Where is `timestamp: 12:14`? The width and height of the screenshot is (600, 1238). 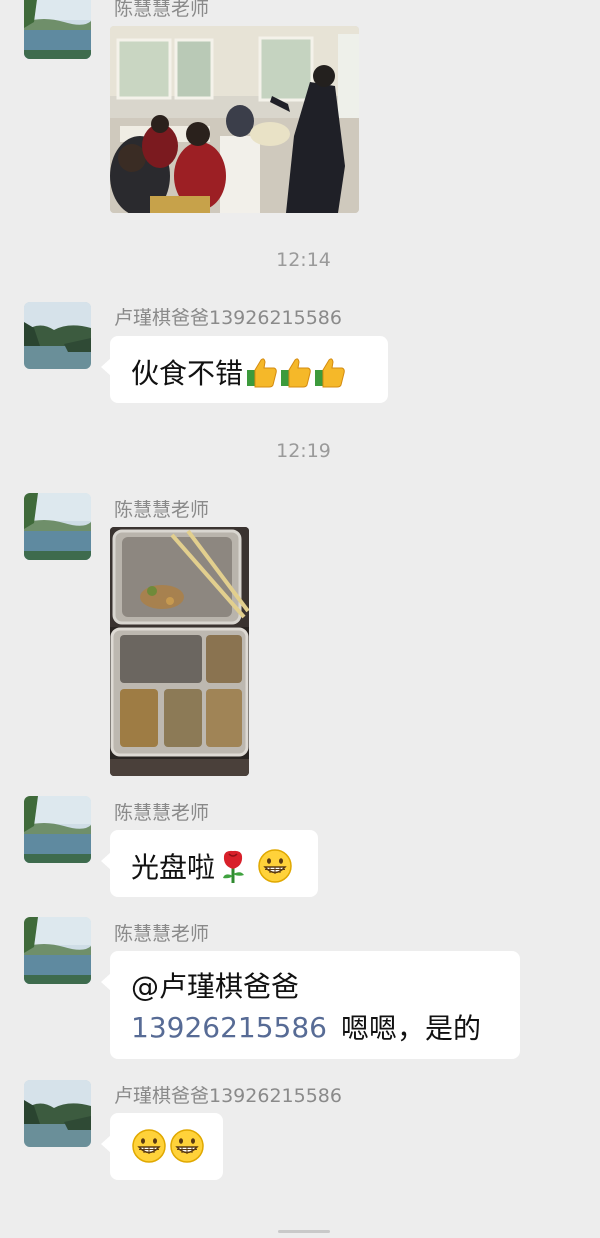 timestamp: 12:14 is located at coordinates (303, 260).